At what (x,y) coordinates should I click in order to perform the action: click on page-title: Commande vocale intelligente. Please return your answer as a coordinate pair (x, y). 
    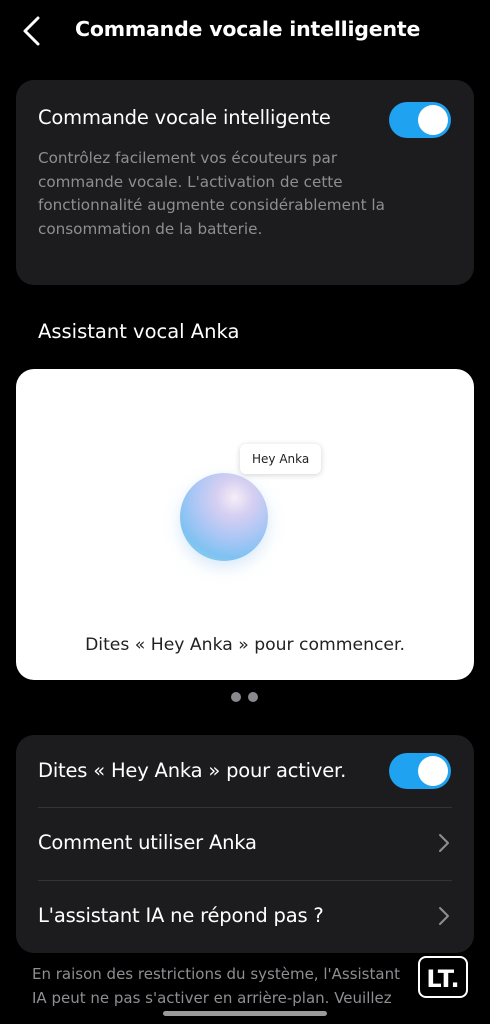
    Looking at the image, I should click on (248, 29).